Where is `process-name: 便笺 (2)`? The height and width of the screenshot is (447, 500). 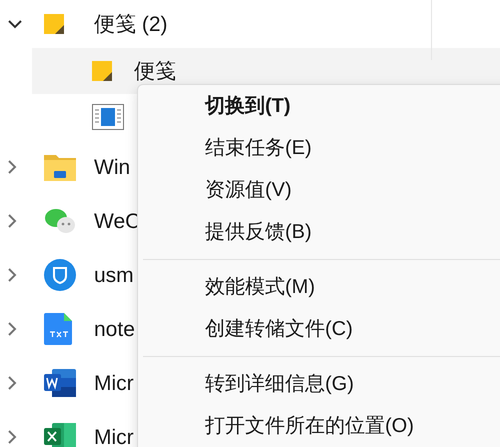
process-name: 便笺 (2) is located at coordinates (131, 24).